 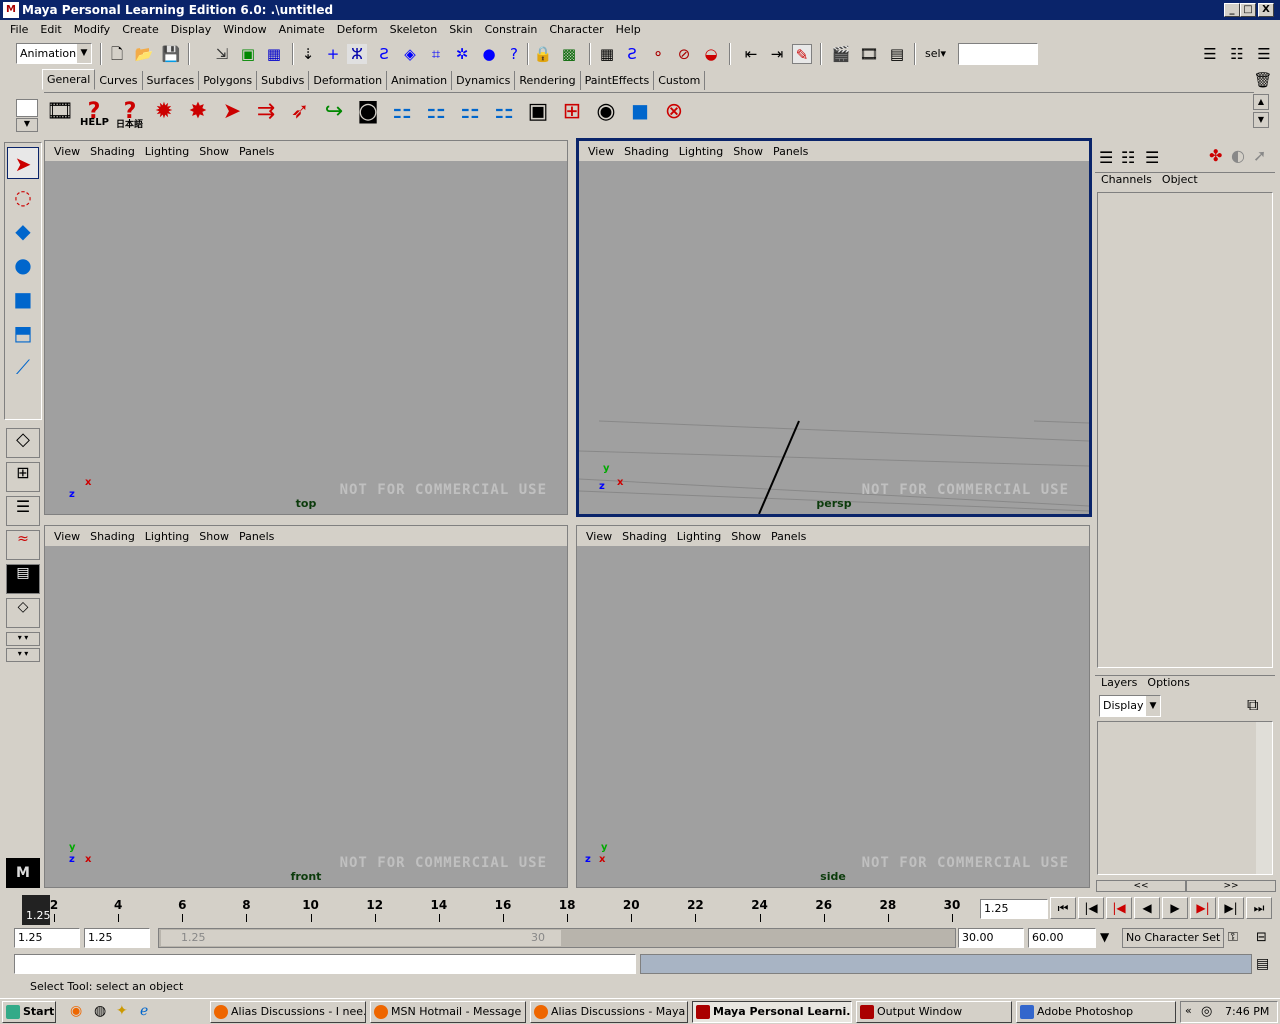 I want to click on quick-selection-field, so click(x=998, y=54).